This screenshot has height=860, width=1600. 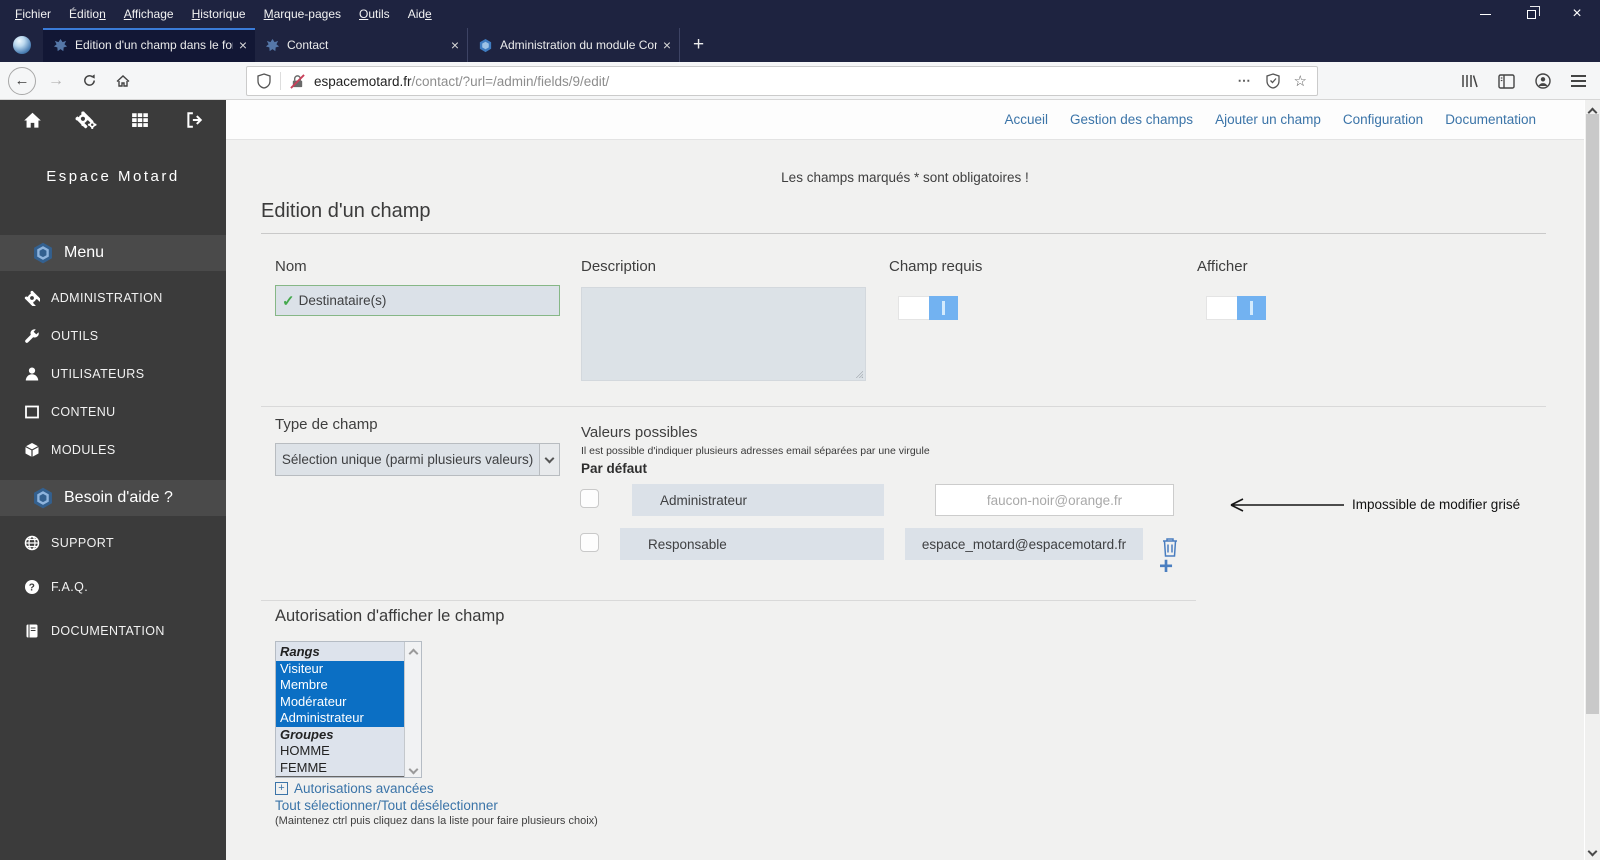 What do you see at coordinates (1166, 567) in the screenshot?
I see `add-row-button: +` at bounding box center [1166, 567].